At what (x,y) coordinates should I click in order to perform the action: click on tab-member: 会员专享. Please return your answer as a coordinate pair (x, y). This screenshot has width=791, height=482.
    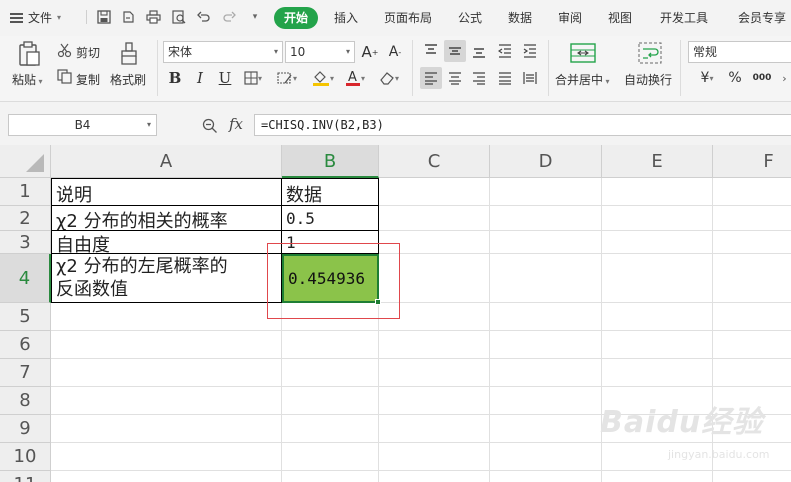
    Looking at the image, I should click on (762, 18).